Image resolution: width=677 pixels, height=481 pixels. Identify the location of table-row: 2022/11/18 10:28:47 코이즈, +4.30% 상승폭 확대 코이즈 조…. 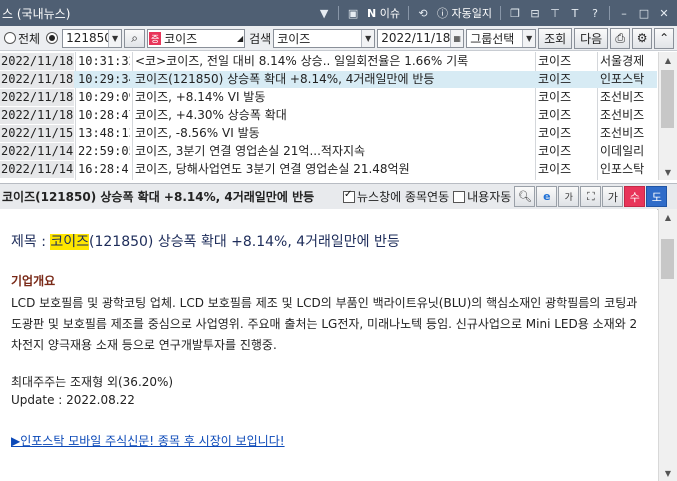
(328, 115).